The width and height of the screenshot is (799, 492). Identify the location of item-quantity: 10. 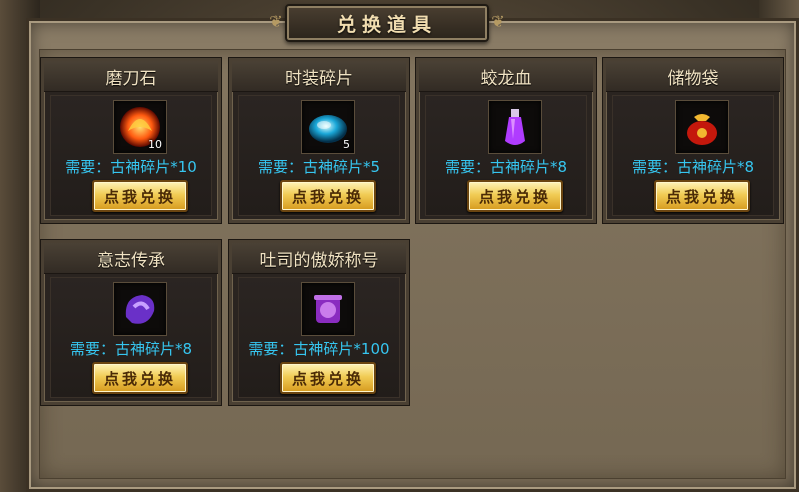
(155, 144).